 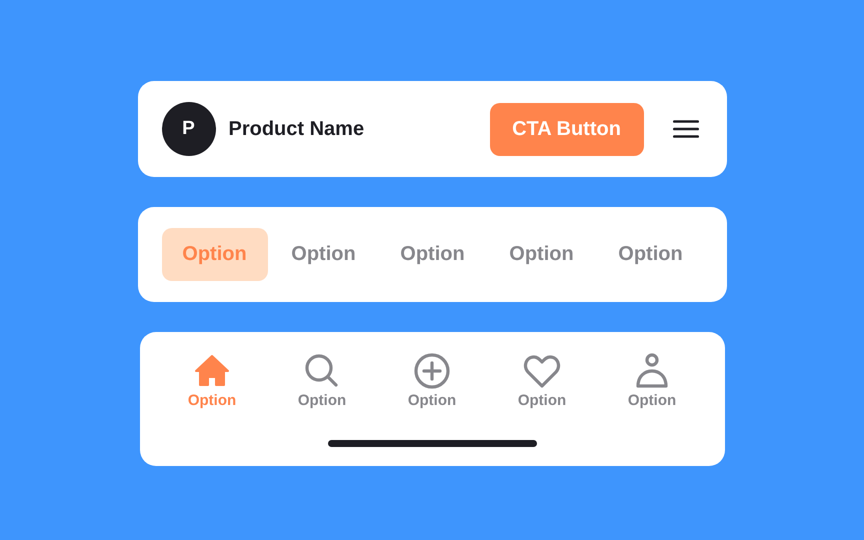 What do you see at coordinates (189, 129) in the screenshot?
I see `avatar: P` at bounding box center [189, 129].